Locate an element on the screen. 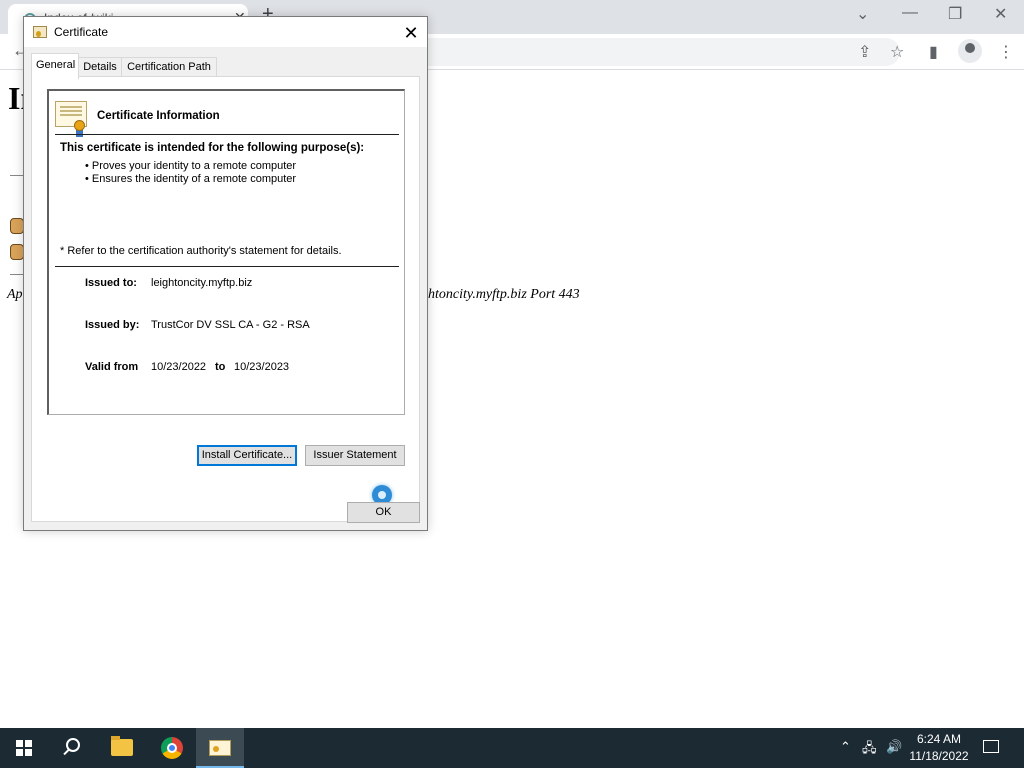  clock-time: 6:24 AM is located at coordinates (939, 739).